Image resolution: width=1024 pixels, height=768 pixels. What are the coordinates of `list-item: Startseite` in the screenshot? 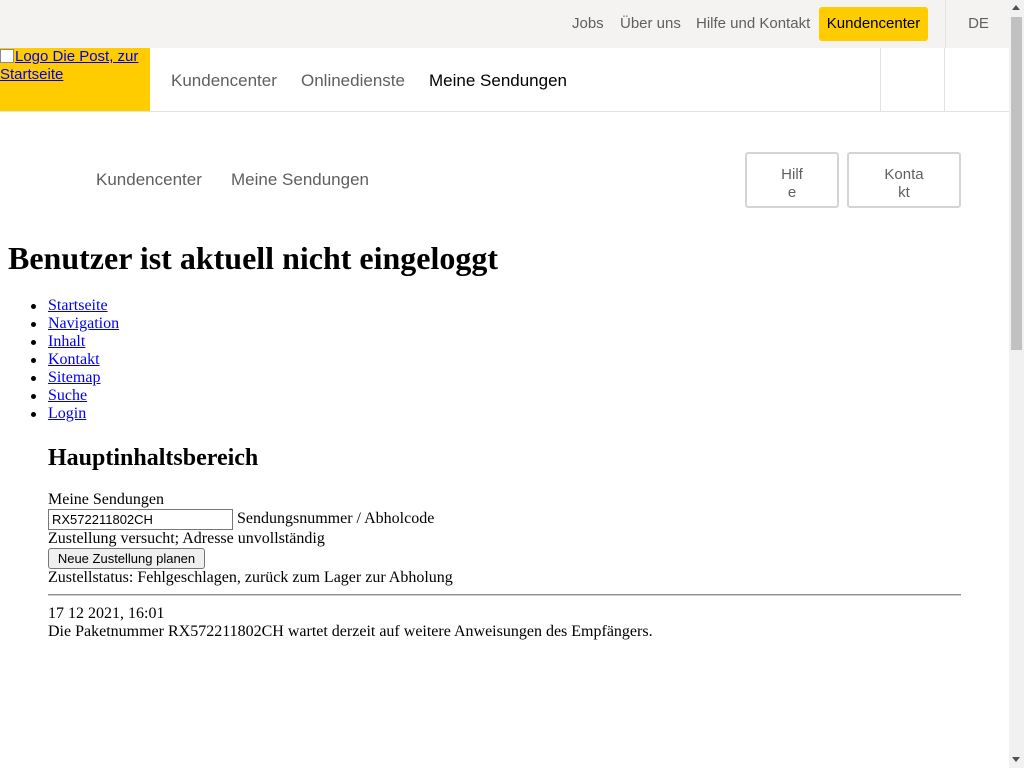 It's located at (74, 306).